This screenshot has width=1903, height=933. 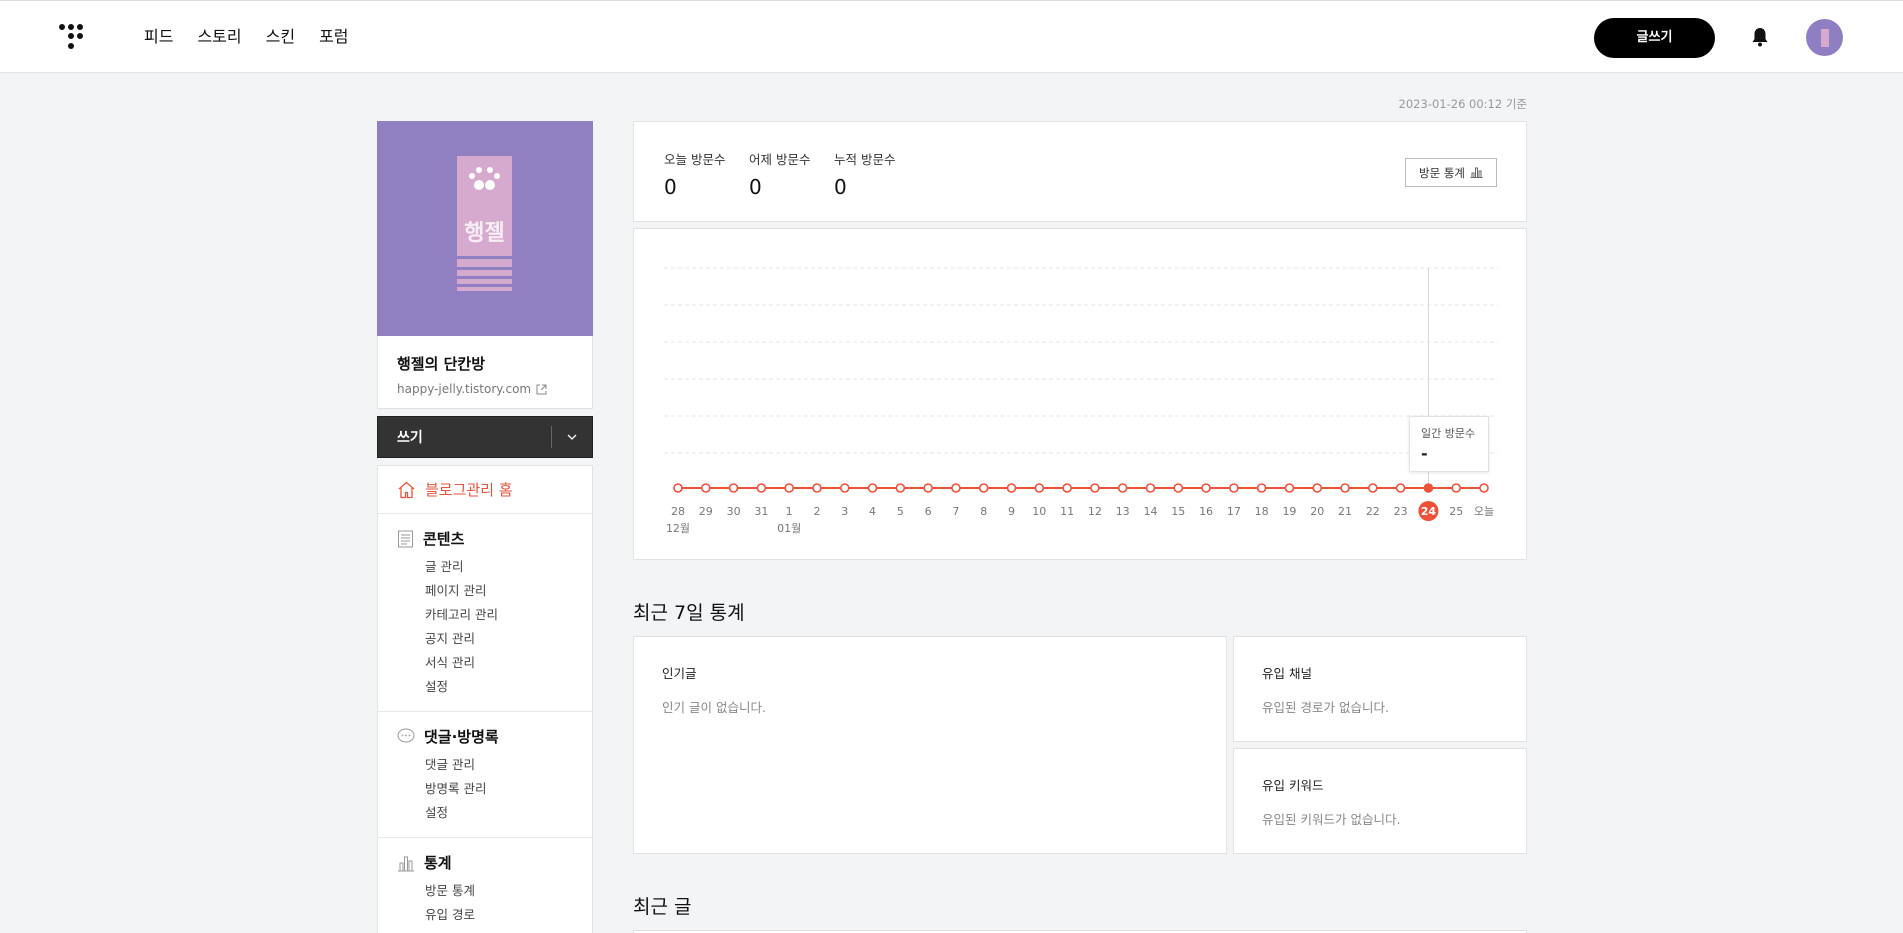 I want to click on tooltip-label: 일간 방문수, so click(x=1448, y=433).